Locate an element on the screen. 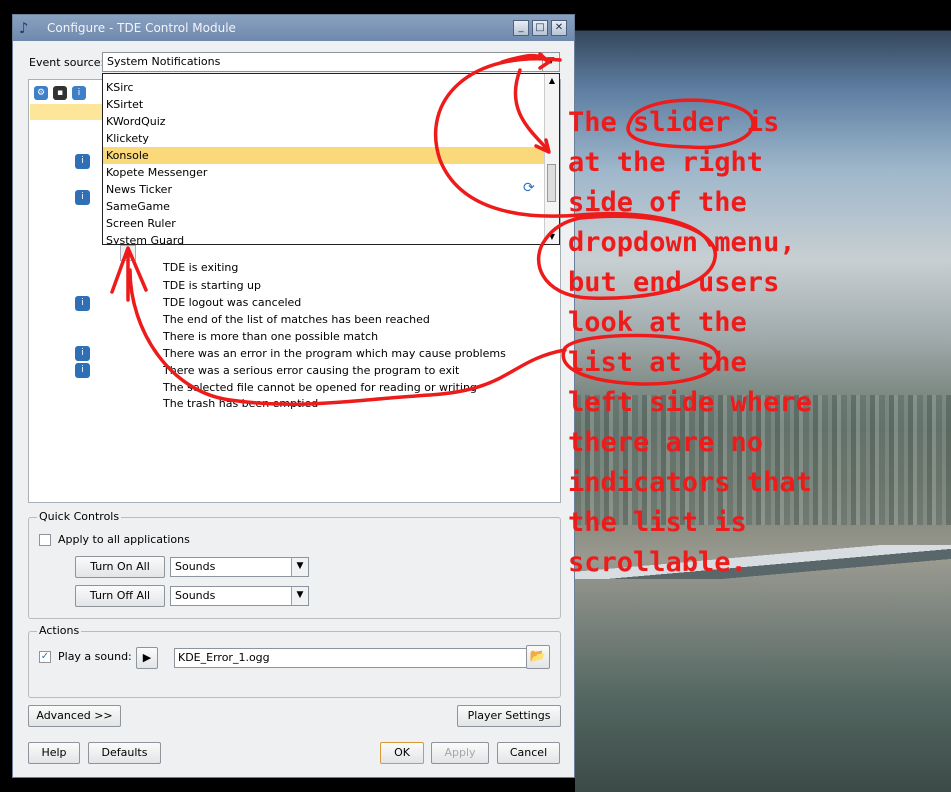 This screenshot has width=951, height=792. refresh-icon: ⟳ is located at coordinates (529, 188).